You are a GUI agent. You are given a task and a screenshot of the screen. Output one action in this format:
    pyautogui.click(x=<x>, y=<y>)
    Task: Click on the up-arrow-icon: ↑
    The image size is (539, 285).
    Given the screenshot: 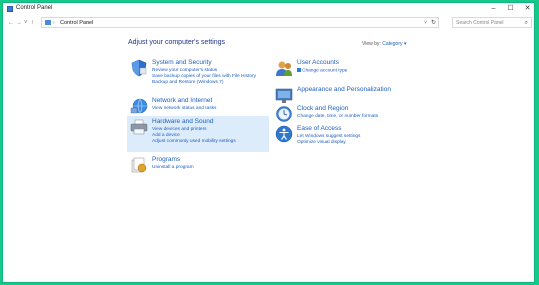 What is the action you would take?
    pyautogui.click(x=32, y=23)
    